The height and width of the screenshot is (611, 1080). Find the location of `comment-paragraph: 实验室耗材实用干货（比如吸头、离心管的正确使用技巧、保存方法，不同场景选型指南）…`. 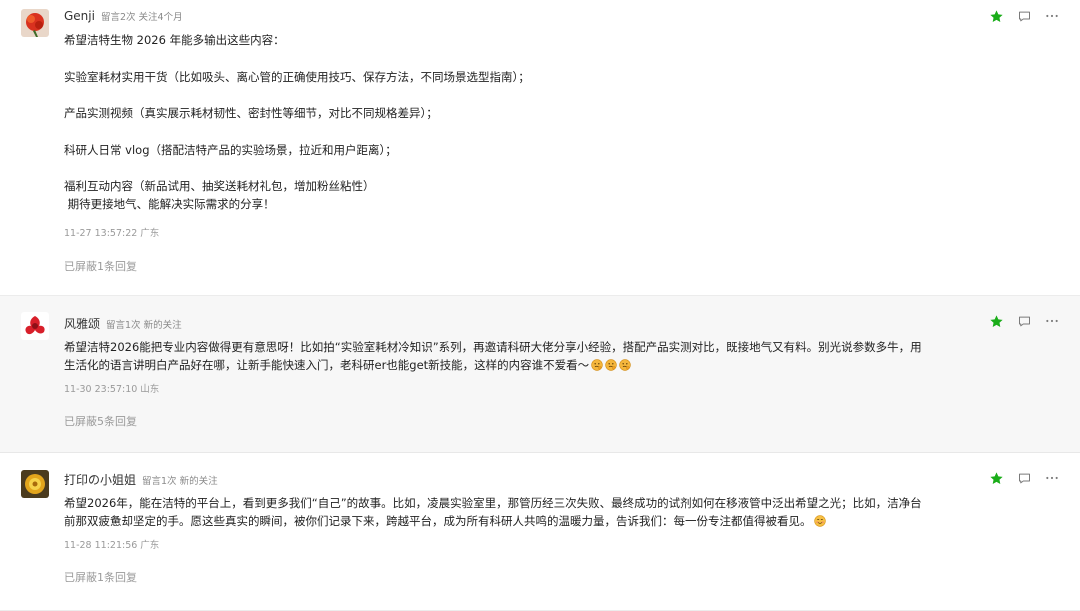

comment-paragraph: 实验室耗材实用干货（比如吸头、离心管的正确使用技巧、保存方法，不同场景选型指南）… is located at coordinates (297, 76).